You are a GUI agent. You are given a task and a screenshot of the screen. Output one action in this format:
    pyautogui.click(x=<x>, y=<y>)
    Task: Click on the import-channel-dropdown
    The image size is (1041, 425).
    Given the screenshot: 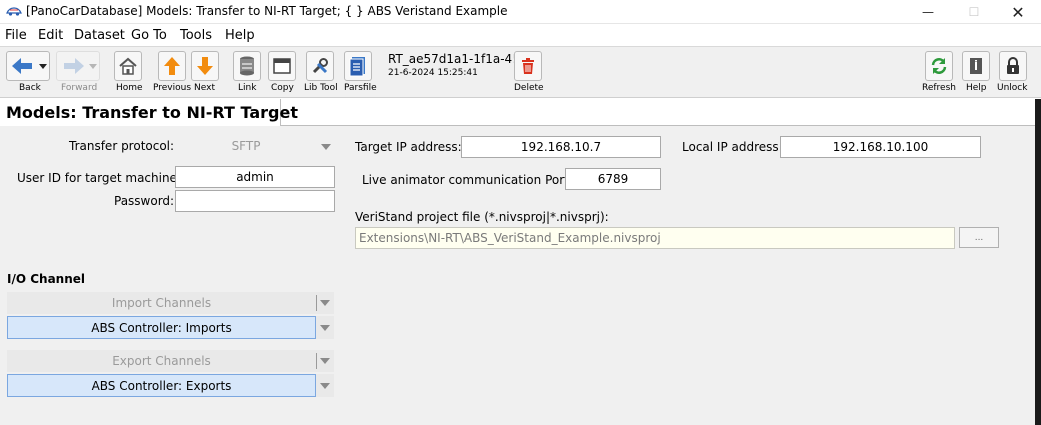 What is the action you would take?
    pyautogui.click(x=325, y=327)
    